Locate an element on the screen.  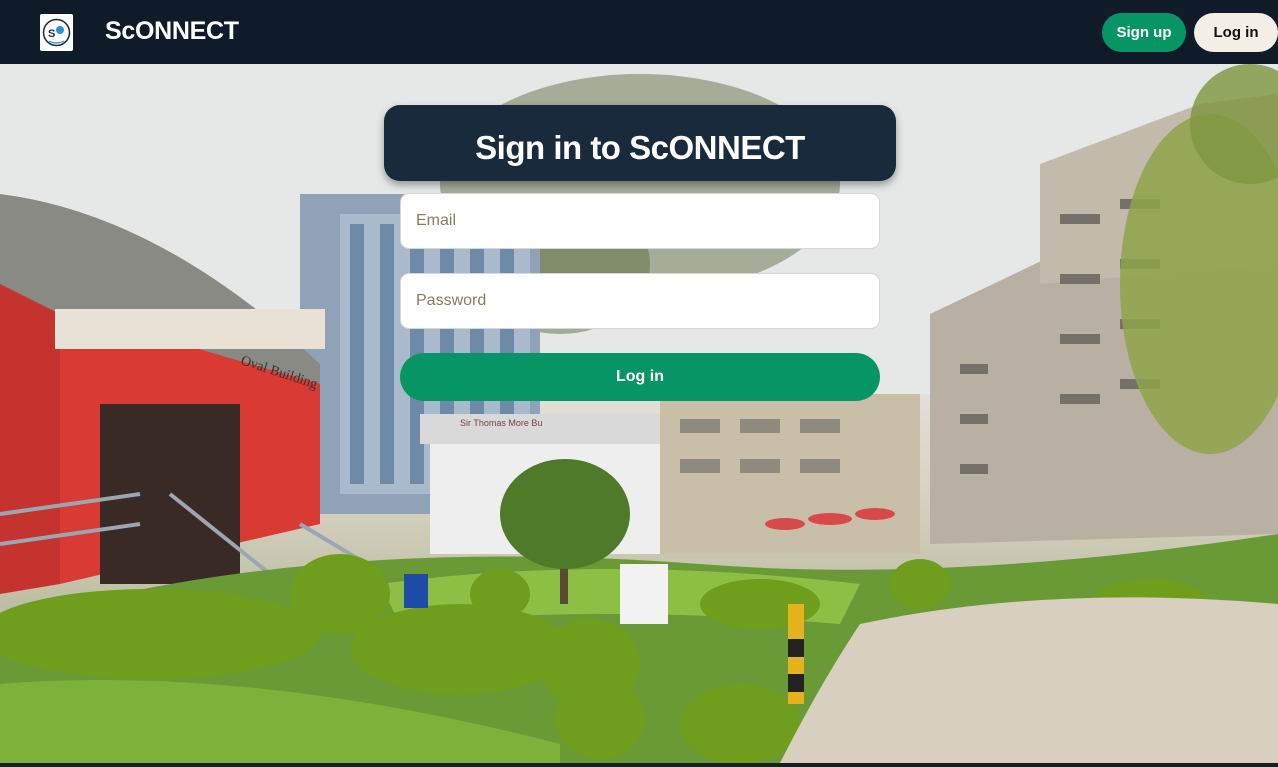
signin-title: Sign in to ScONNECT is located at coordinates (640, 147).